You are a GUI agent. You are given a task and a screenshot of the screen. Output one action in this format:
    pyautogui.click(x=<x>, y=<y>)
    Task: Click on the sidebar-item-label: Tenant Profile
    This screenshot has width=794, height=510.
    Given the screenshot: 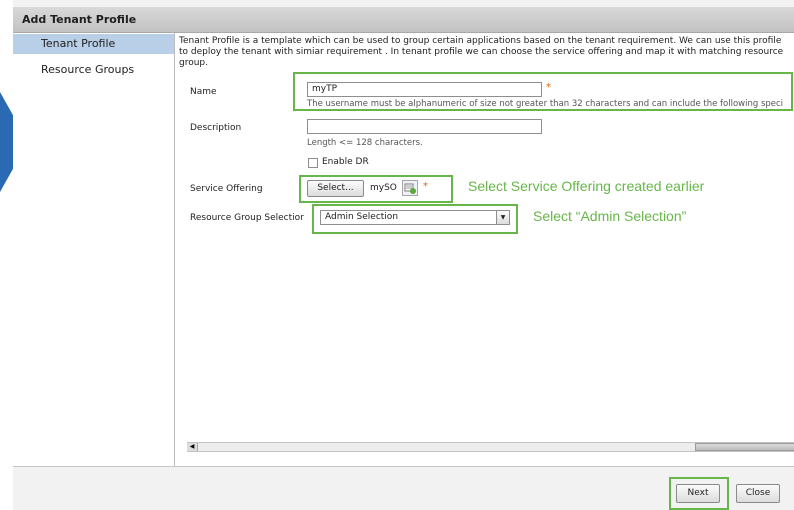 What is the action you would take?
    pyautogui.click(x=78, y=43)
    